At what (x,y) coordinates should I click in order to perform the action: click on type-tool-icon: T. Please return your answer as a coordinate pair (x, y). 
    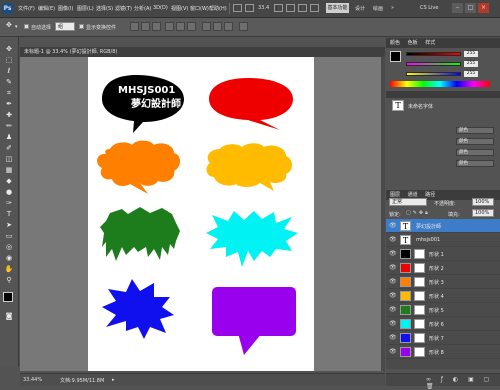
    Looking at the image, I should click on (9, 214).